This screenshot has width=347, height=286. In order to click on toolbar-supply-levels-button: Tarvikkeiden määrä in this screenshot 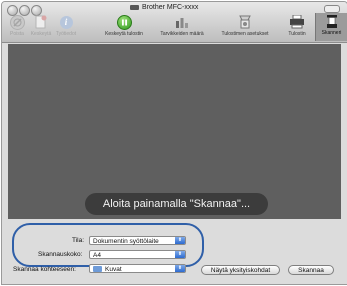, I will do `click(182, 25)`.